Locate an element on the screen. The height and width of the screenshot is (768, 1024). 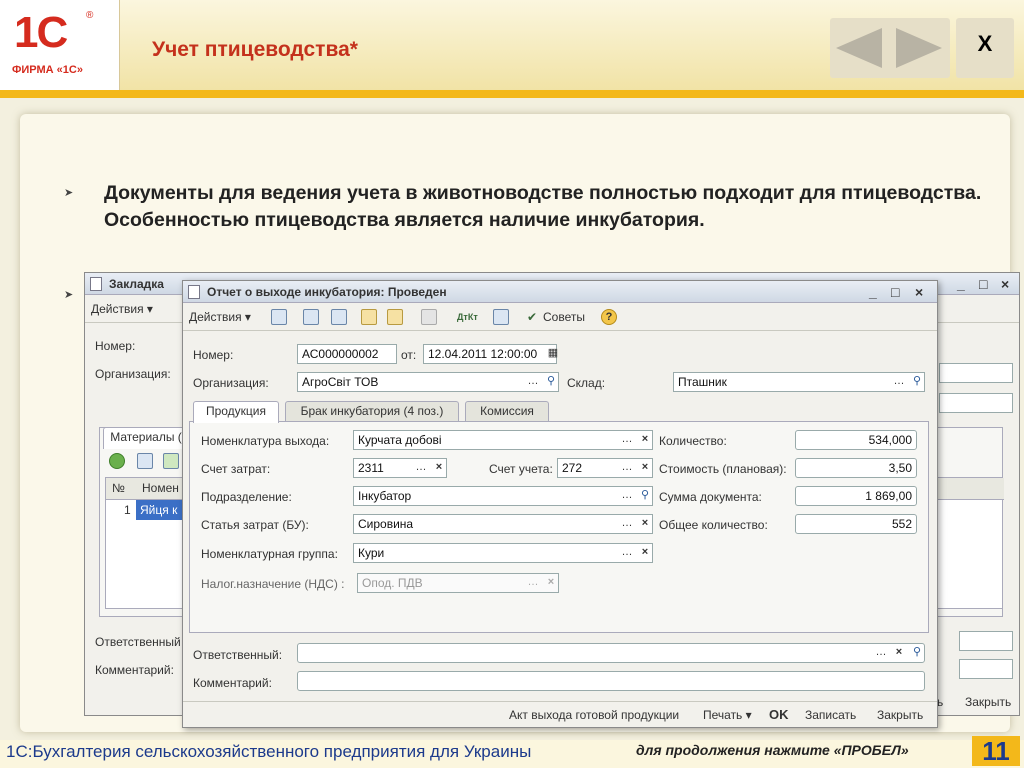
tax-purpose-label: Налог.назначение (НДС) : is located at coordinates (273, 584).